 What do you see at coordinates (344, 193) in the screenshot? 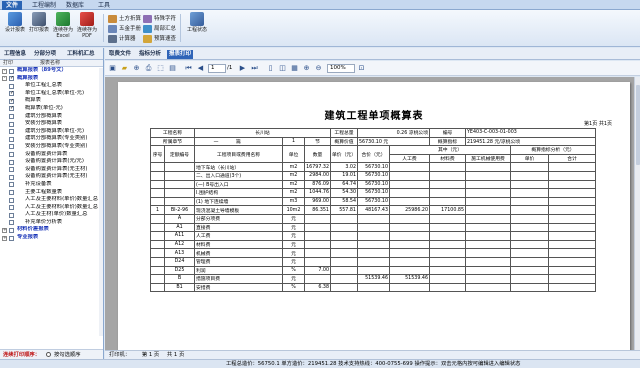
I see `table-cell: 54.30` at bounding box center [344, 193].